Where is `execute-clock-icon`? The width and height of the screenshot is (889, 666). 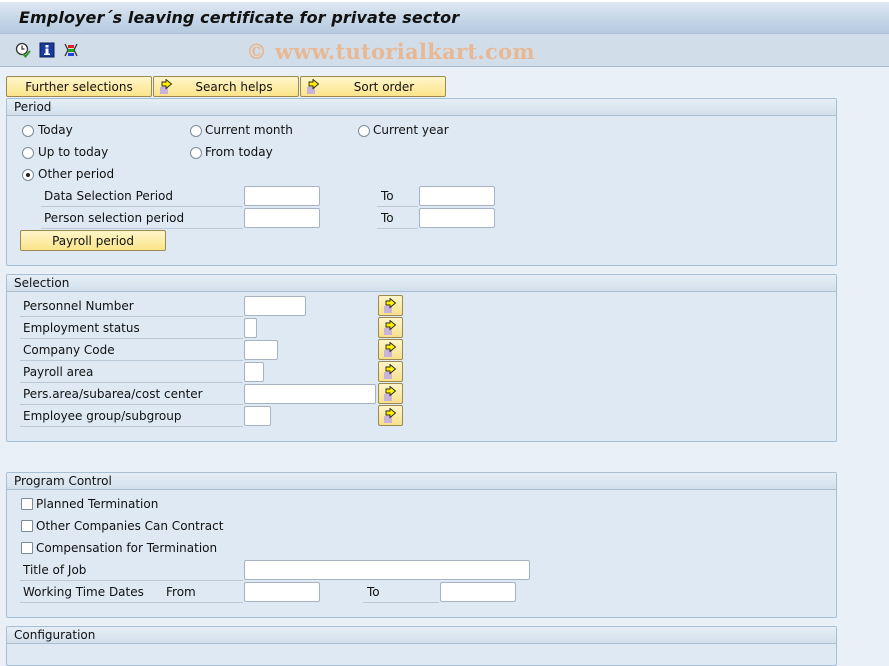 execute-clock-icon is located at coordinates (23, 50).